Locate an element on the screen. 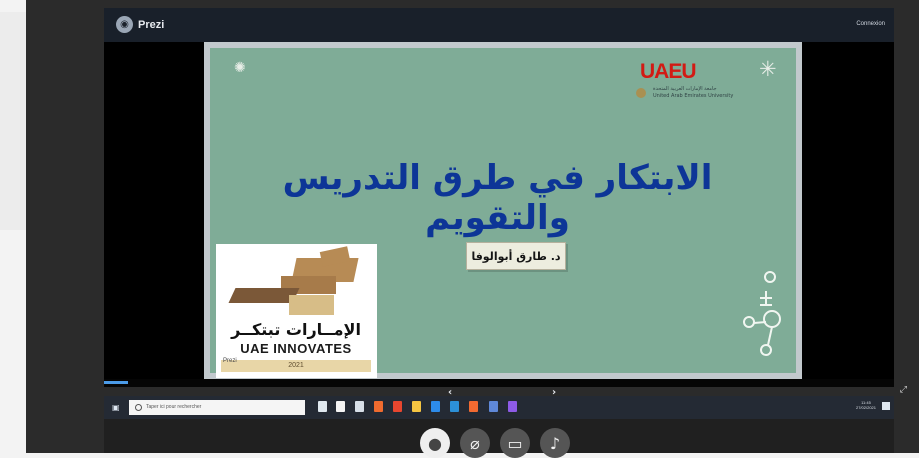 Image resolution: width=919 pixels, height=458 pixels. university-name-english: United Arab Emirates University is located at coordinates (693, 96).